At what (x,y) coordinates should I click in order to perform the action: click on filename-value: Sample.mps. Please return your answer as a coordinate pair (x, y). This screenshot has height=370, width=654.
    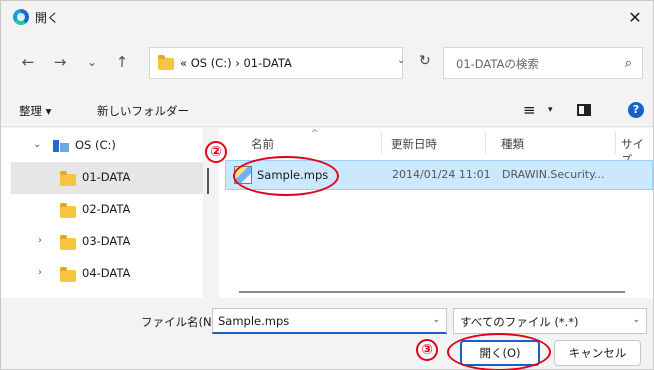
    Looking at the image, I should click on (254, 321).